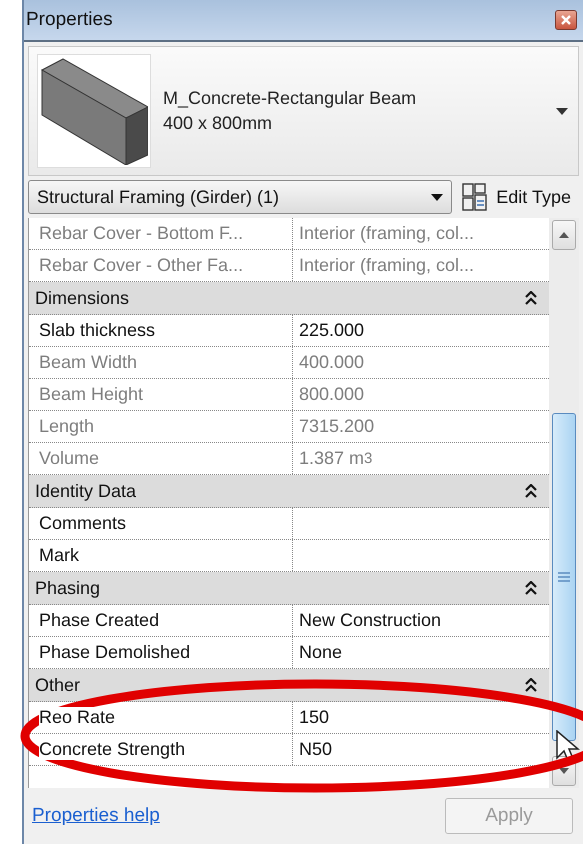 This screenshot has height=844, width=583. What do you see at coordinates (66, 426) in the screenshot?
I see `property-name: Length` at bounding box center [66, 426].